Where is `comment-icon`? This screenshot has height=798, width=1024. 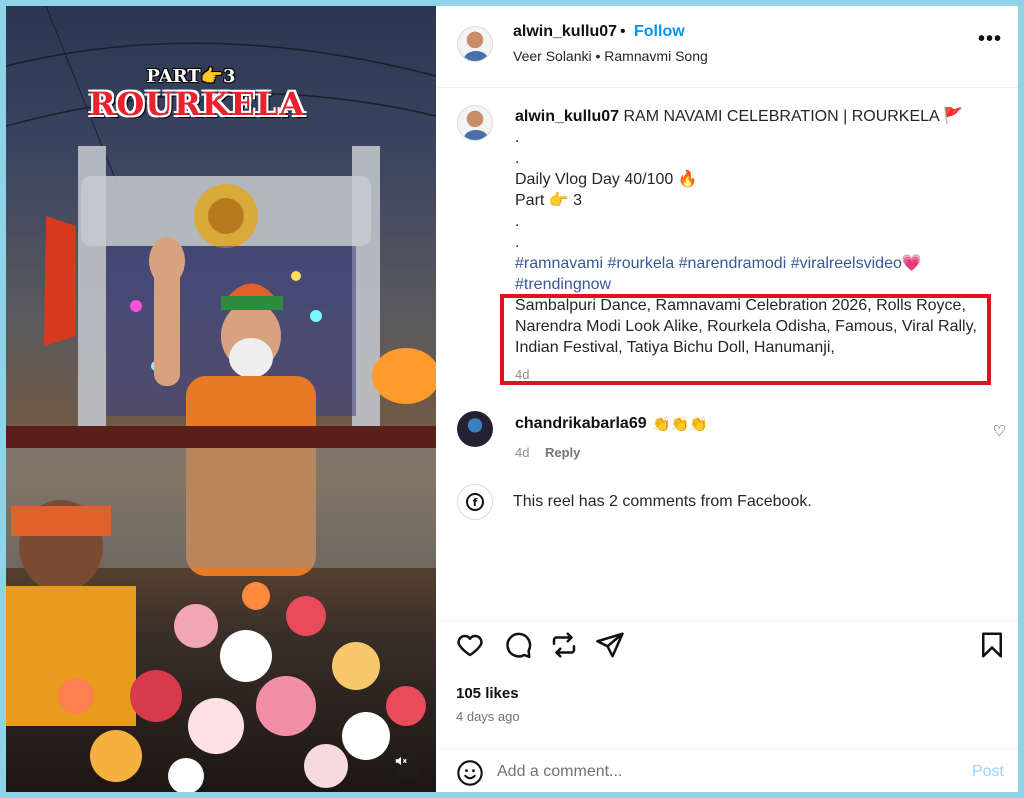 comment-icon is located at coordinates (518, 645).